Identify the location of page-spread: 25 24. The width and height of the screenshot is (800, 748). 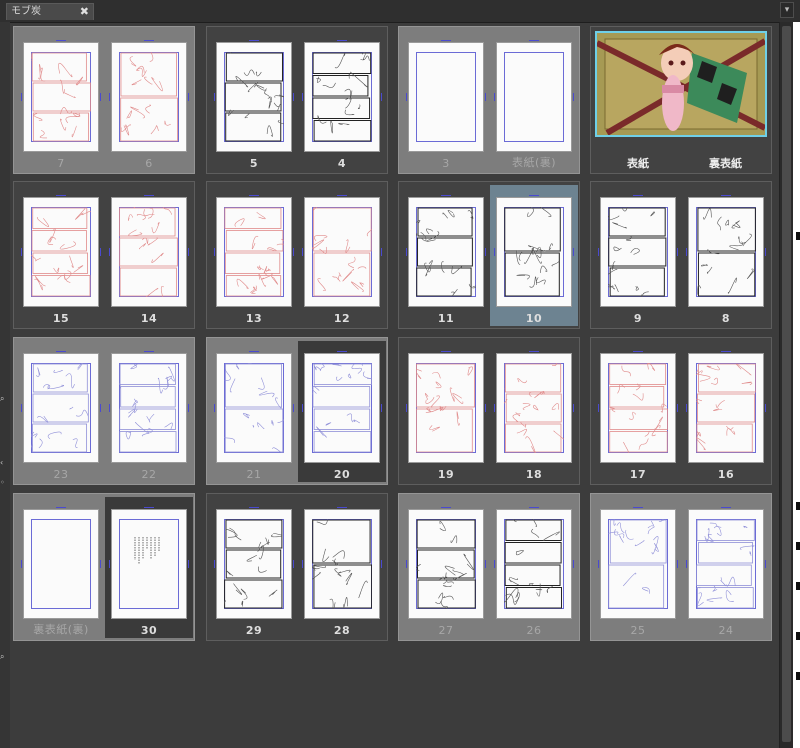
(681, 567).